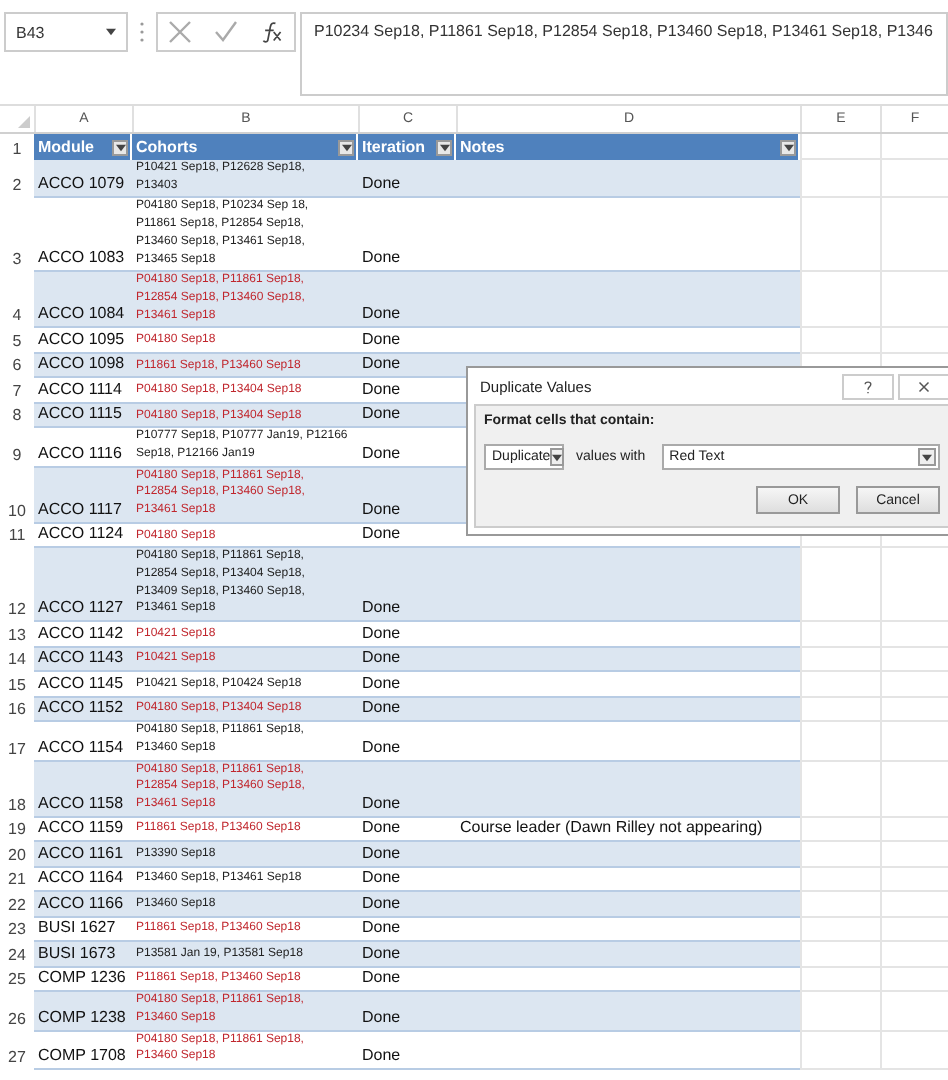  I want to click on table-cell: ACCO 1161, so click(83, 855).